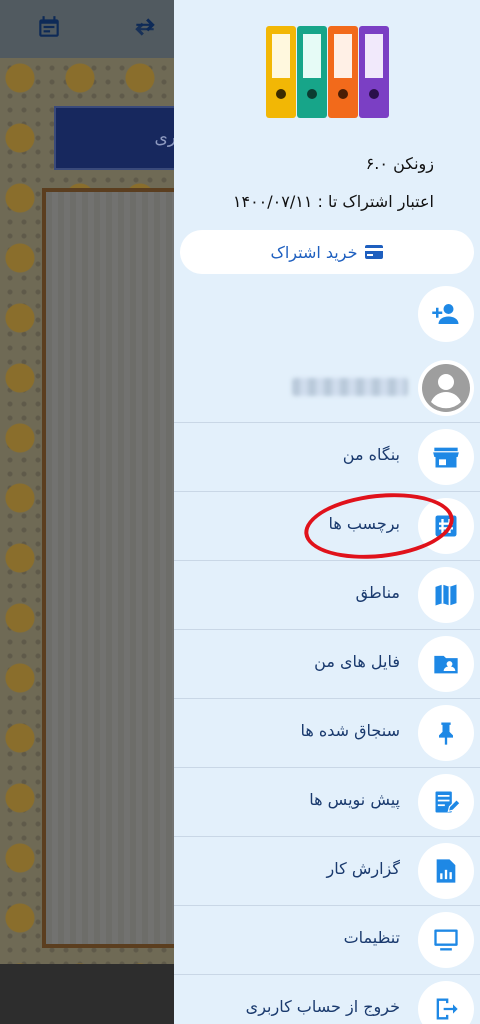  I want to click on menu-item-label: فایل های من, so click(357, 661).